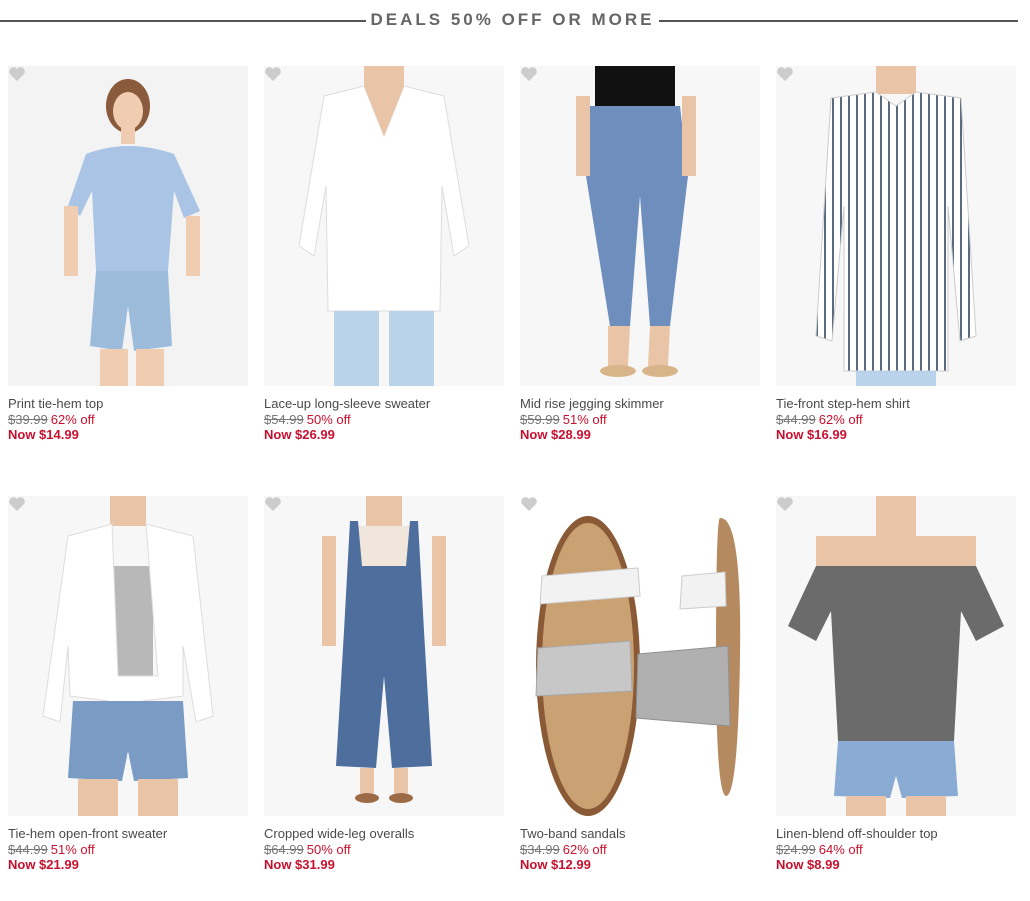 Image resolution: width=1030 pixels, height=901 pixels. What do you see at coordinates (640, 404) in the screenshot?
I see `product-name: Mid rise jegging skimmer` at bounding box center [640, 404].